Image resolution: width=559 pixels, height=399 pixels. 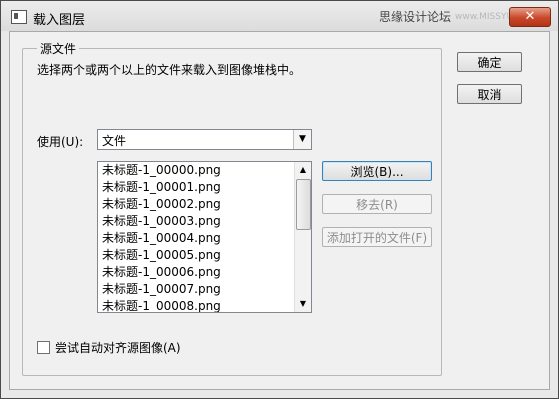 I want to click on ok-button: 确定, so click(x=489, y=62).